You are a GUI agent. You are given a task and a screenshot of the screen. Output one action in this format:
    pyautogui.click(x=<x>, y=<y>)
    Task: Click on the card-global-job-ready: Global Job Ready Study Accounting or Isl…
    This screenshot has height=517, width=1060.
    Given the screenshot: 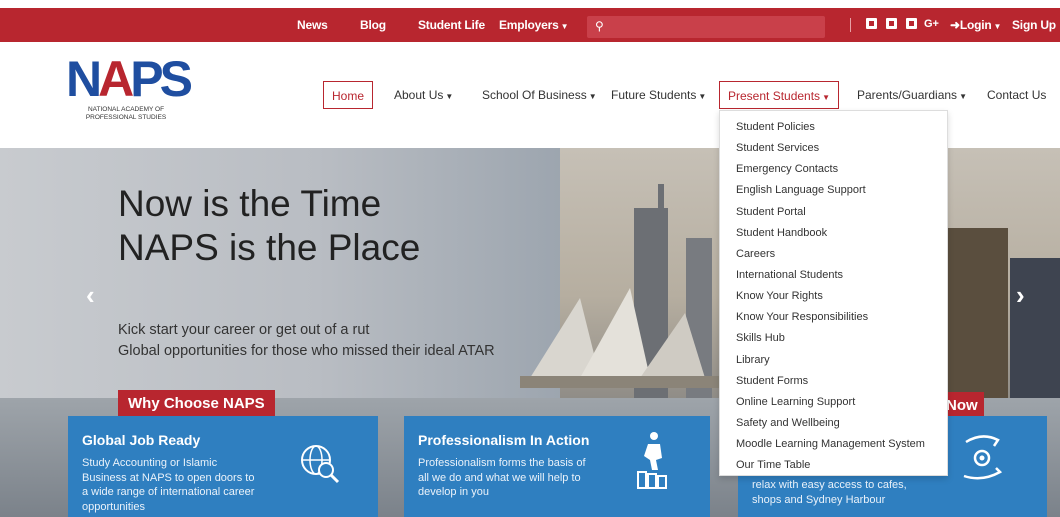 What is the action you would take?
    pyautogui.click(x=223, y=466)
    